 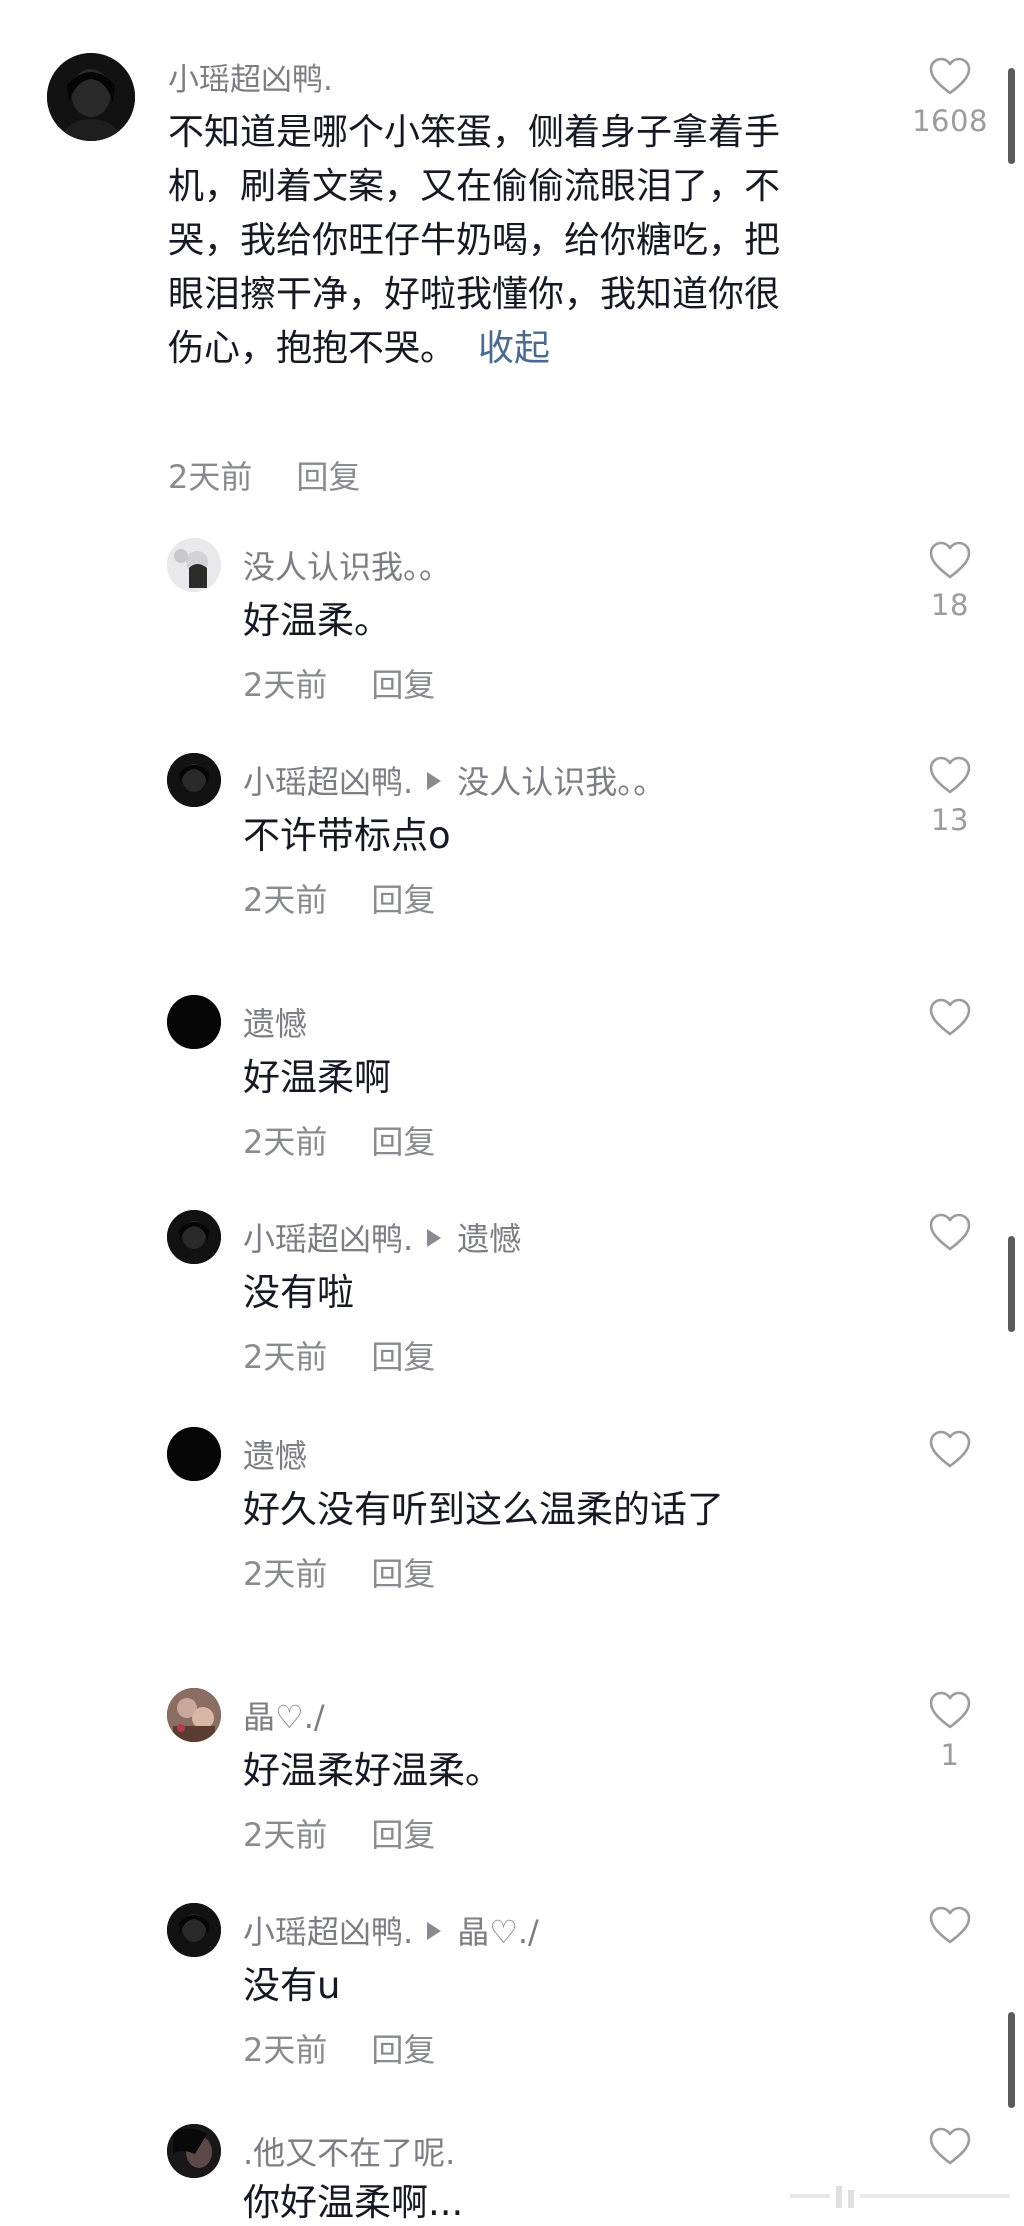 I want to click on reply-to-user: 遗憾, so click(x=489, y=1239).